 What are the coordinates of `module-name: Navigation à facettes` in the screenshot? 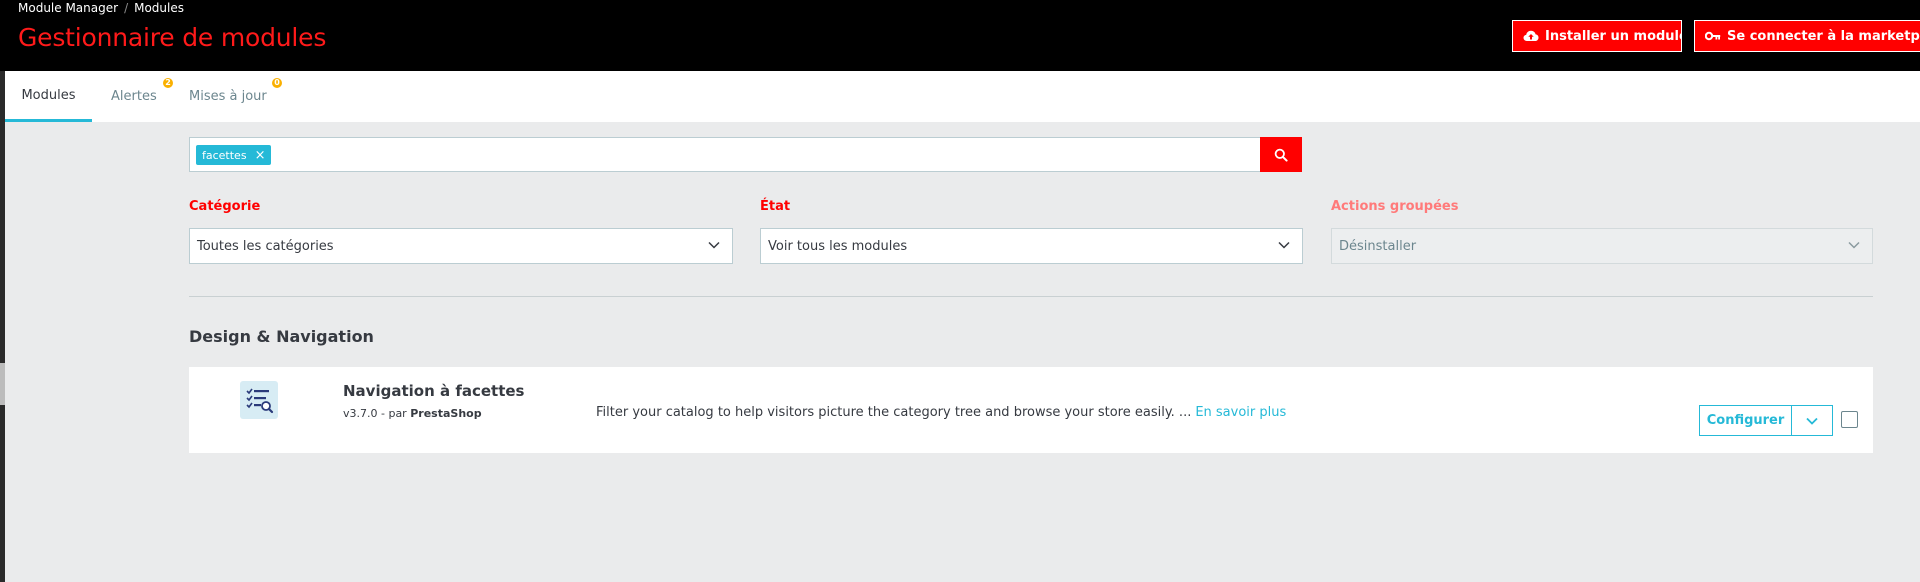 It's located at (434, 391).